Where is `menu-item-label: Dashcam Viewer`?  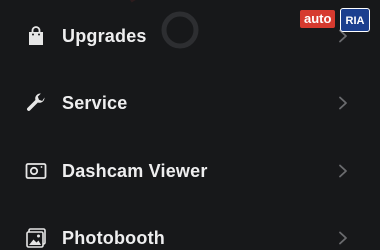 menu-item-label: Dashcam Viewer is located at coordinates (135, 170).